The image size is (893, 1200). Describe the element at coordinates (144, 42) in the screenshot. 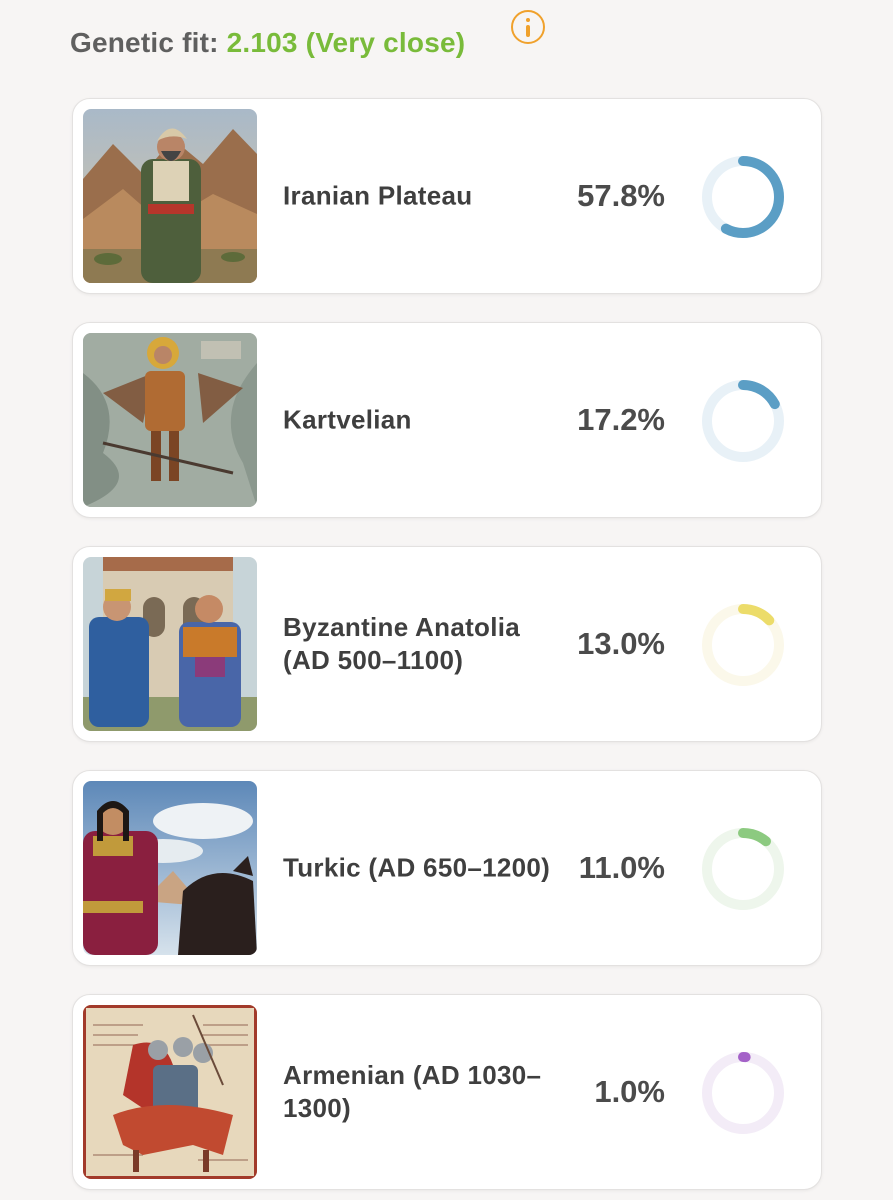

I see `genetic-fit-label: Genetic fit:` at that location.